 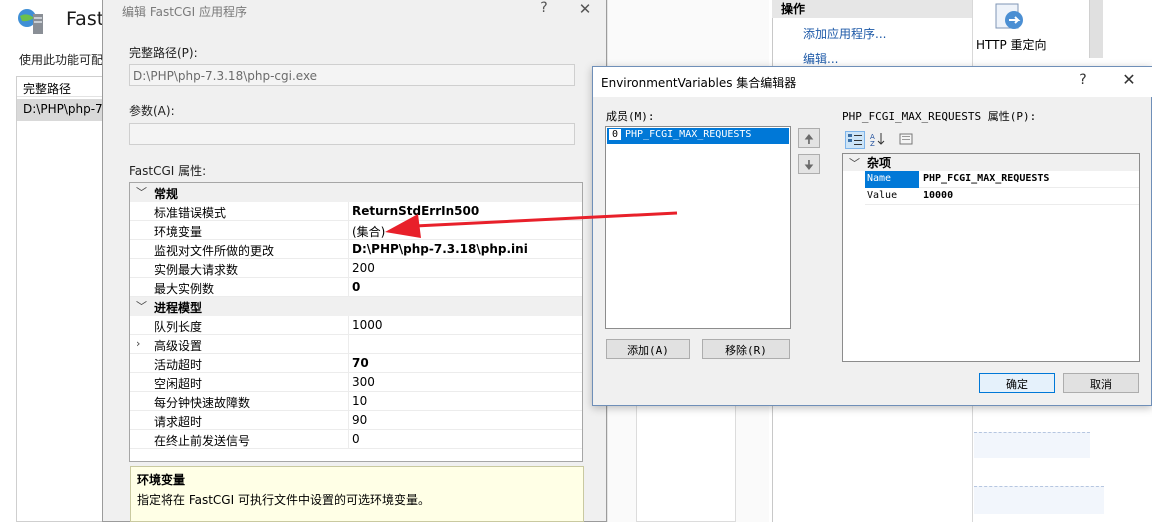 What do you see at coordinates (359, 401) in the screenshot?
I see `prop-value: 10` at bounding box center [359, 401].